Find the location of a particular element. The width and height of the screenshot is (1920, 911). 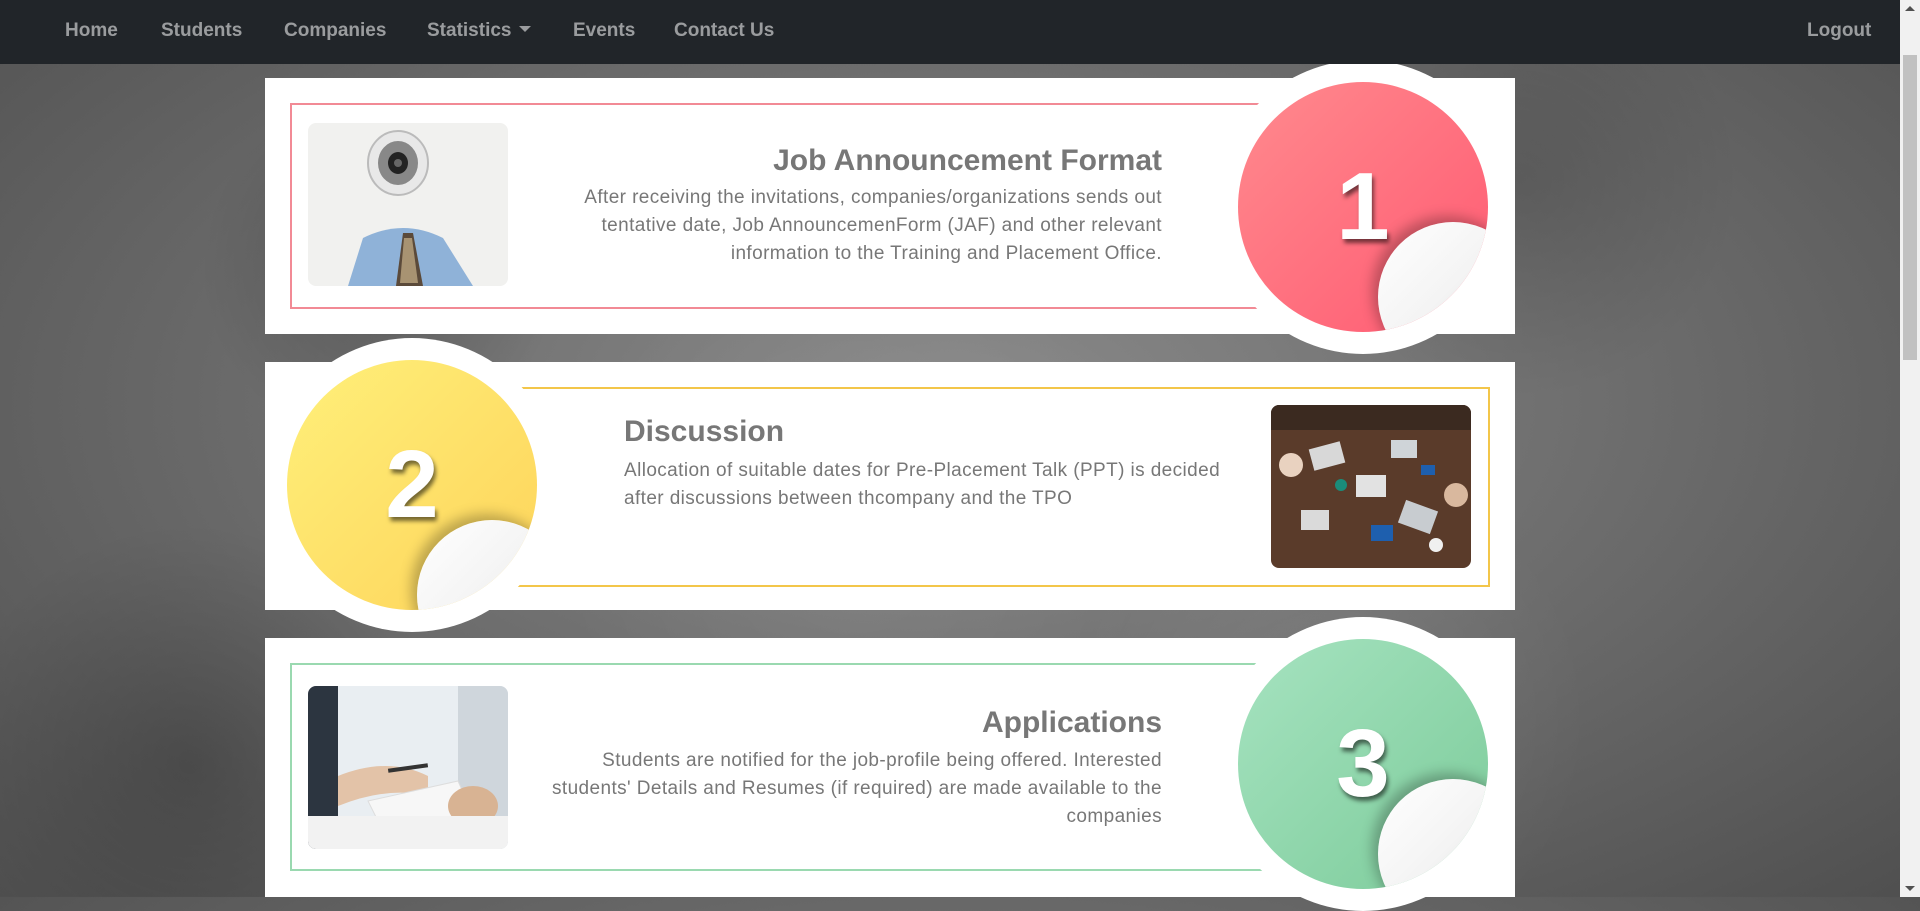

badge-circle: 3 is located at coordinates (1363, 764).